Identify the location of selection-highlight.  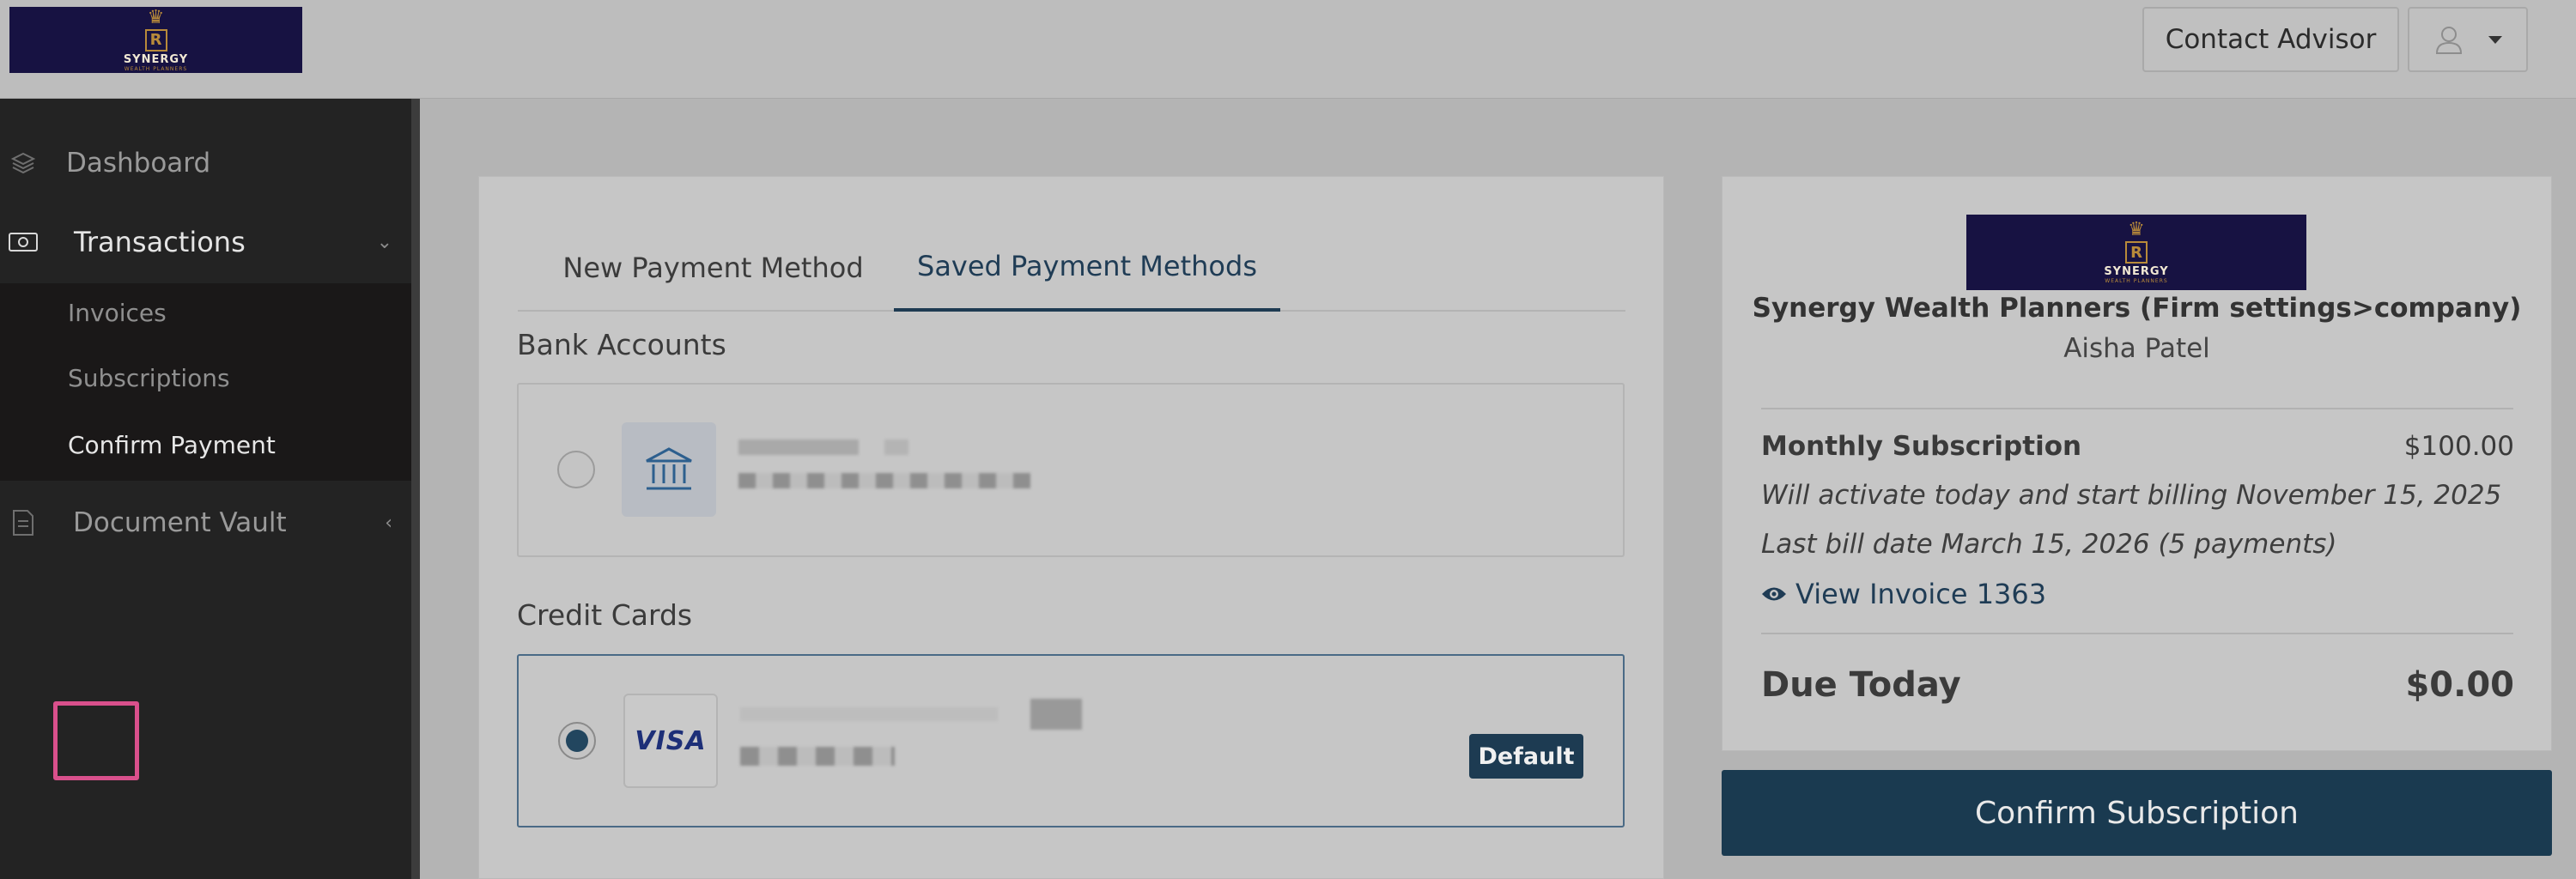
(96, 740).